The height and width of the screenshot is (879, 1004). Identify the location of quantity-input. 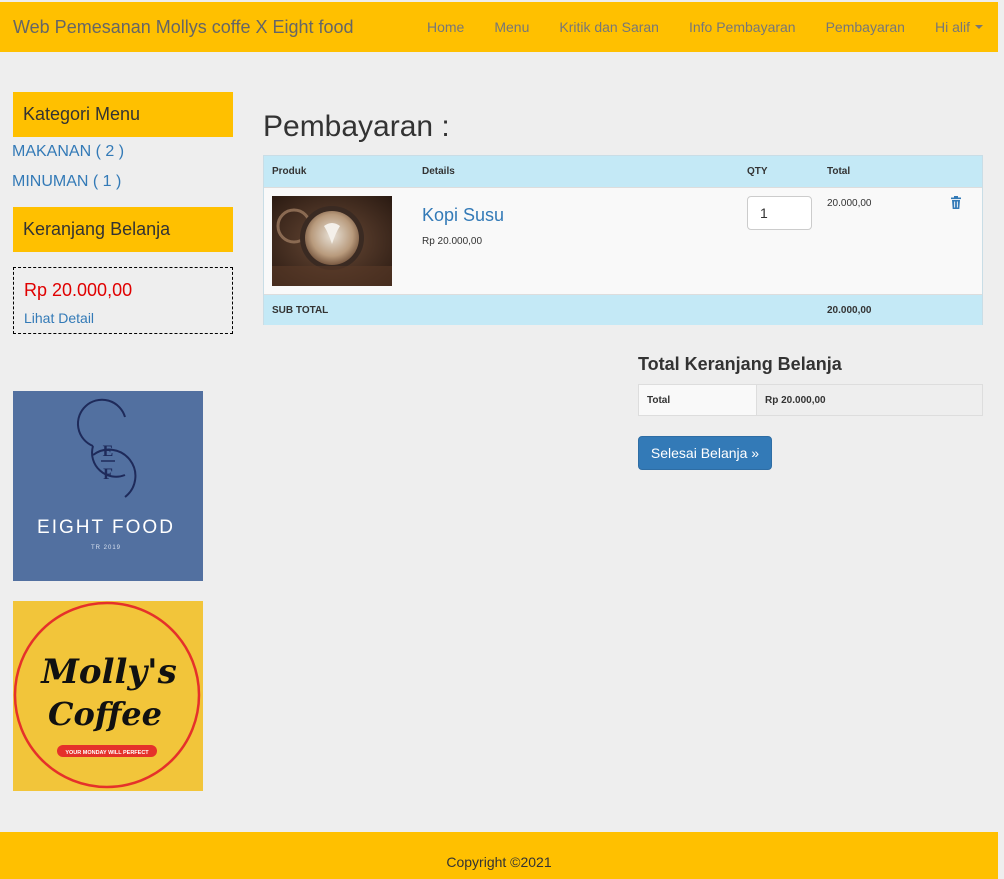
(779, 213).